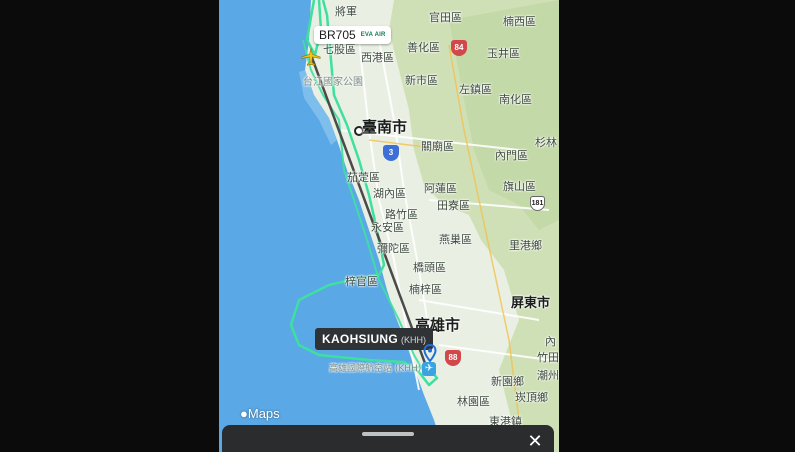 This screenshot has width=795, height=452. Describe the element at coordinates (548, 375) in the screenshot. I see `label-chaozhou: 潮州` at that location.